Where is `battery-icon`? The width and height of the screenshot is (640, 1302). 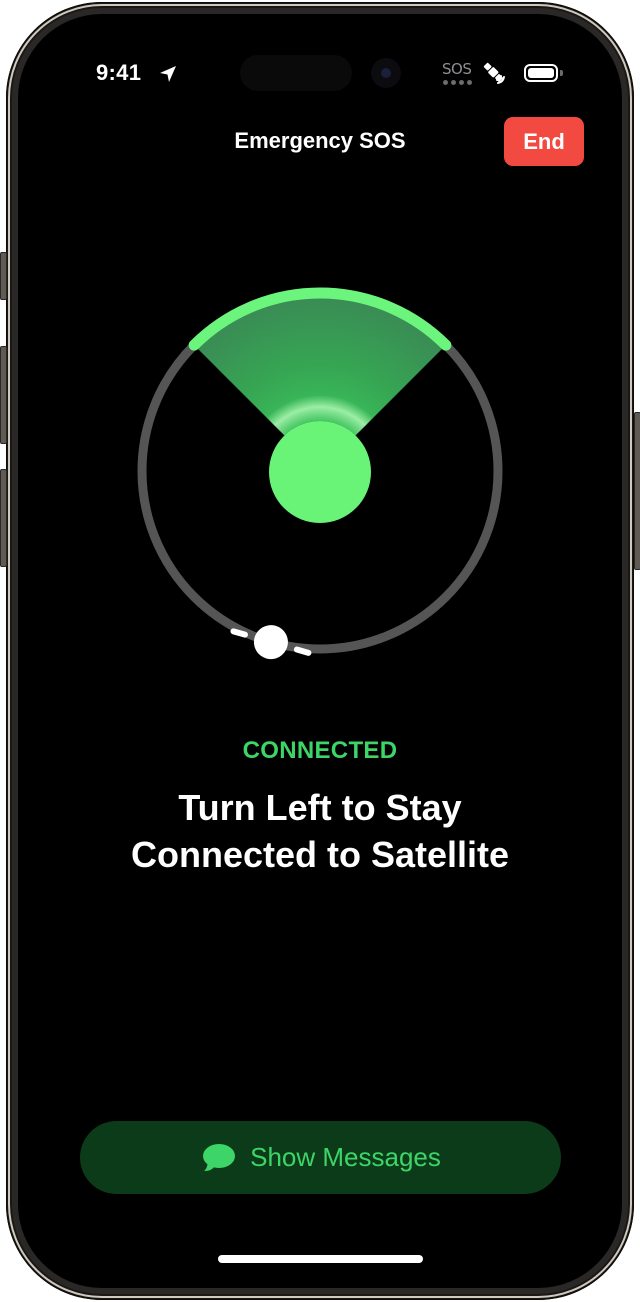 battery-icon is located at coordinates (541, 73).